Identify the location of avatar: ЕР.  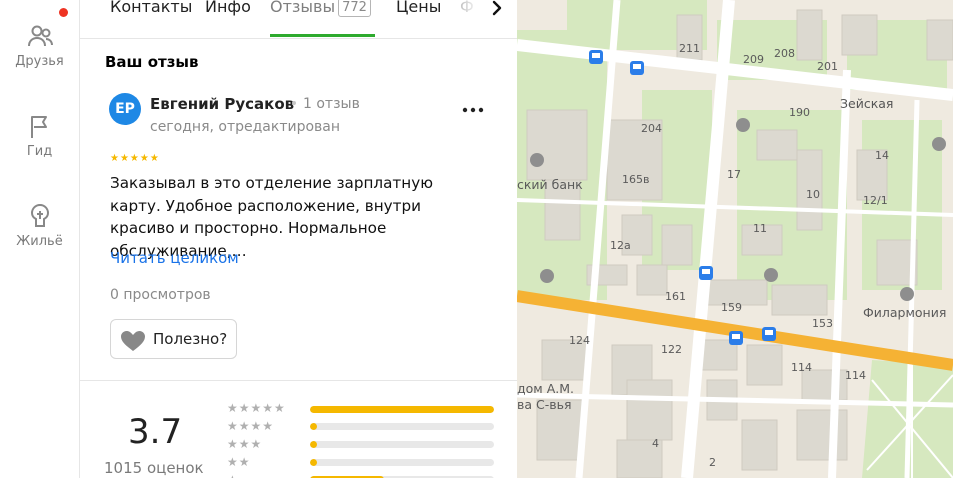
(125, 109).